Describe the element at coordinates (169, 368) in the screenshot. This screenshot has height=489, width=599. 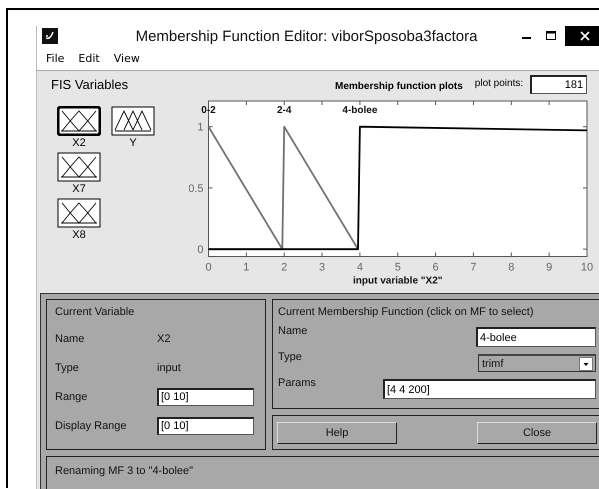
I see `field-value: input` at that location.